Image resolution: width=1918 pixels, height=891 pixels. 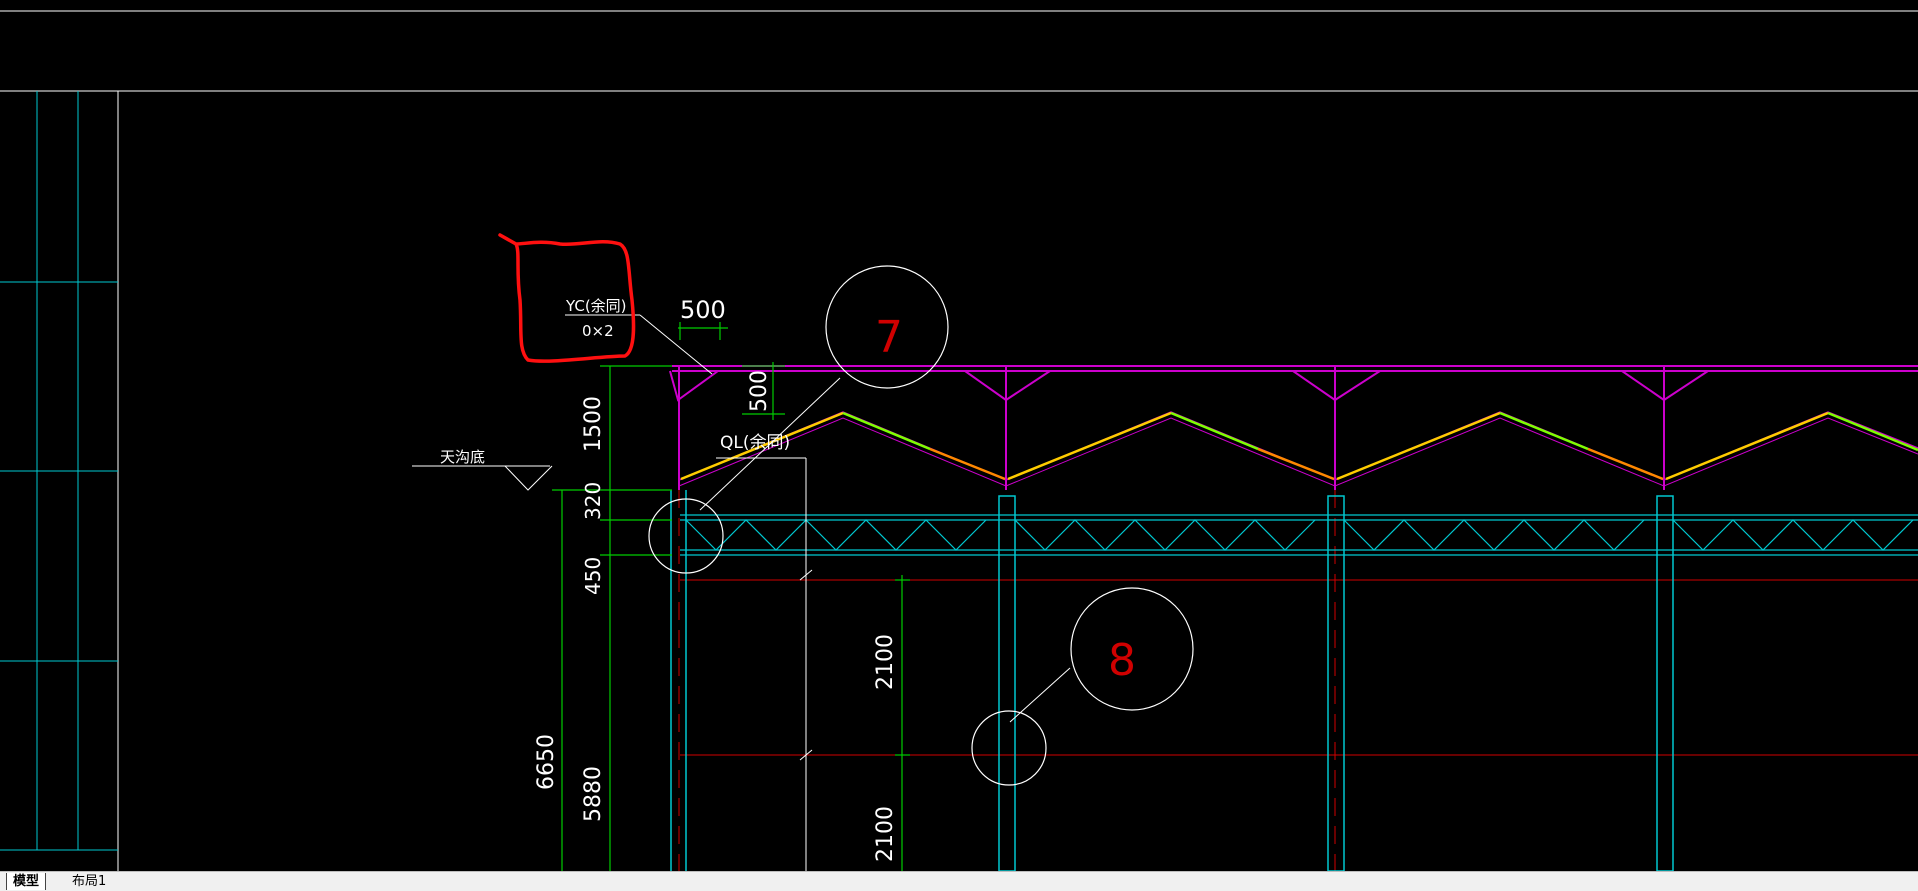 I want to click on dim-2100-lower: 2100, so click(x=885, y=834).